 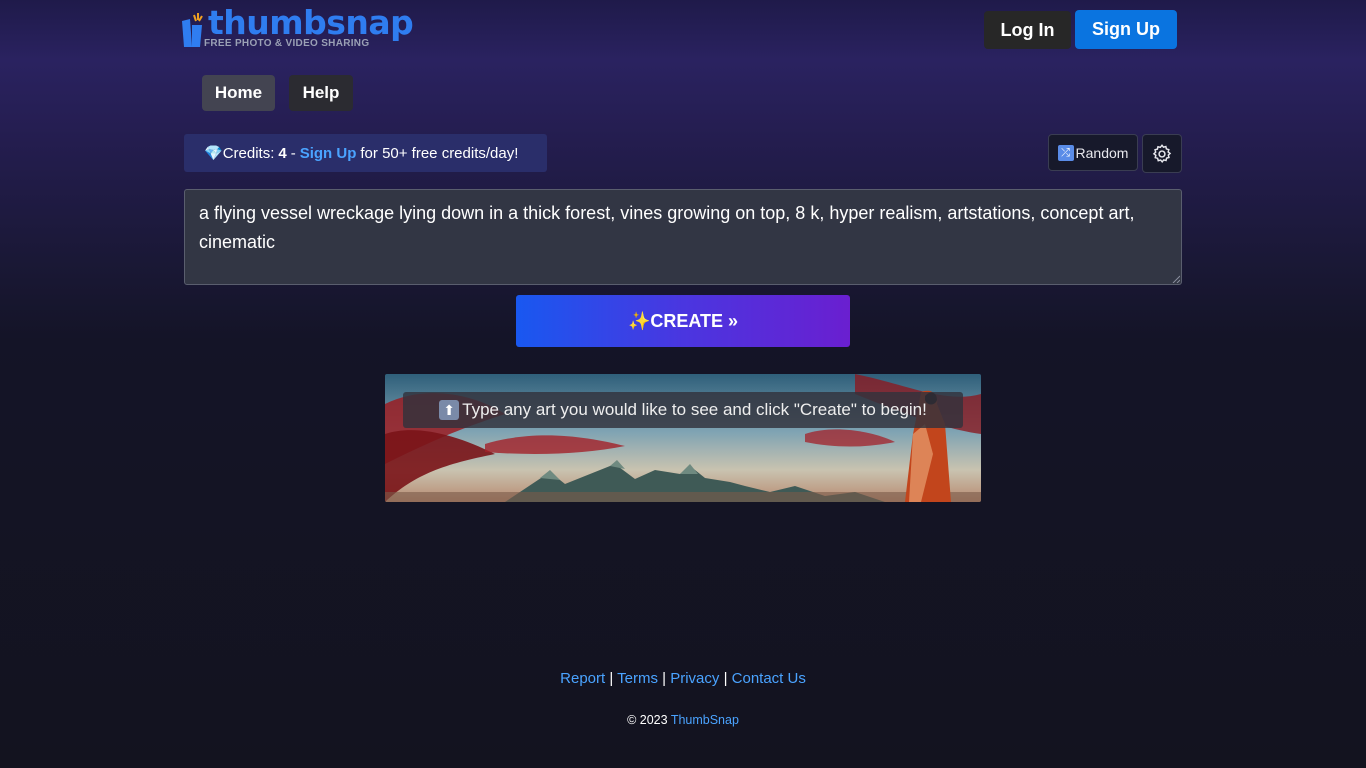 I want to click on gear-icon, so click(x=1162, y=153).